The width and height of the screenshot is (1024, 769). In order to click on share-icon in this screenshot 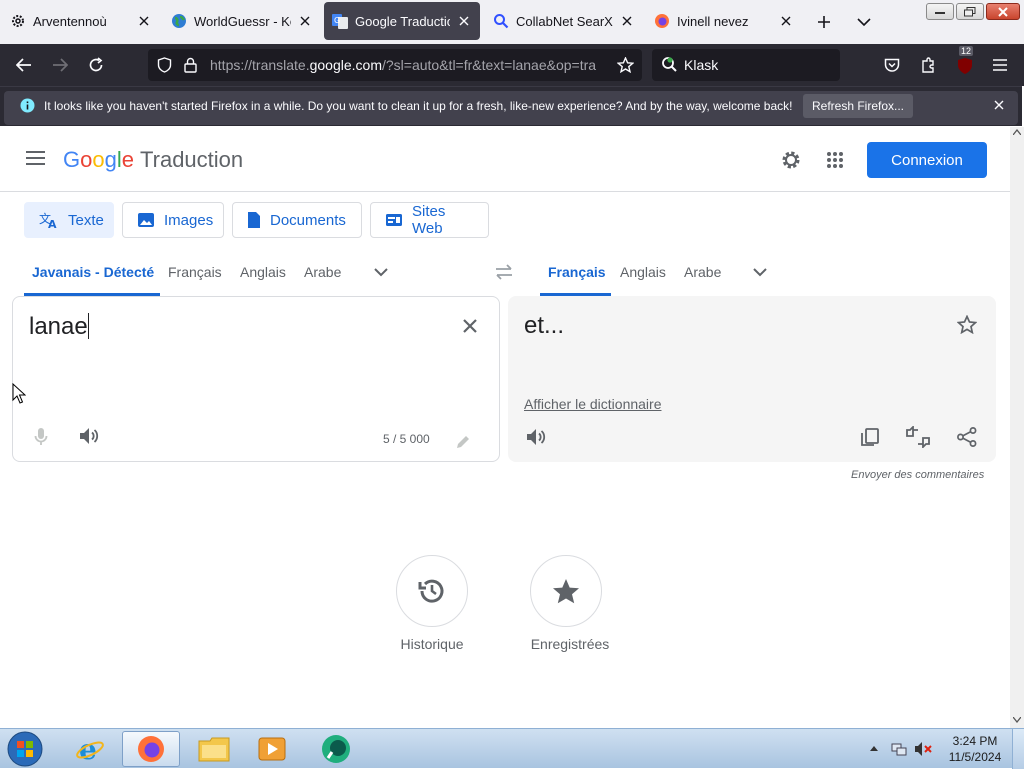, I will do `click(967, 437)`.